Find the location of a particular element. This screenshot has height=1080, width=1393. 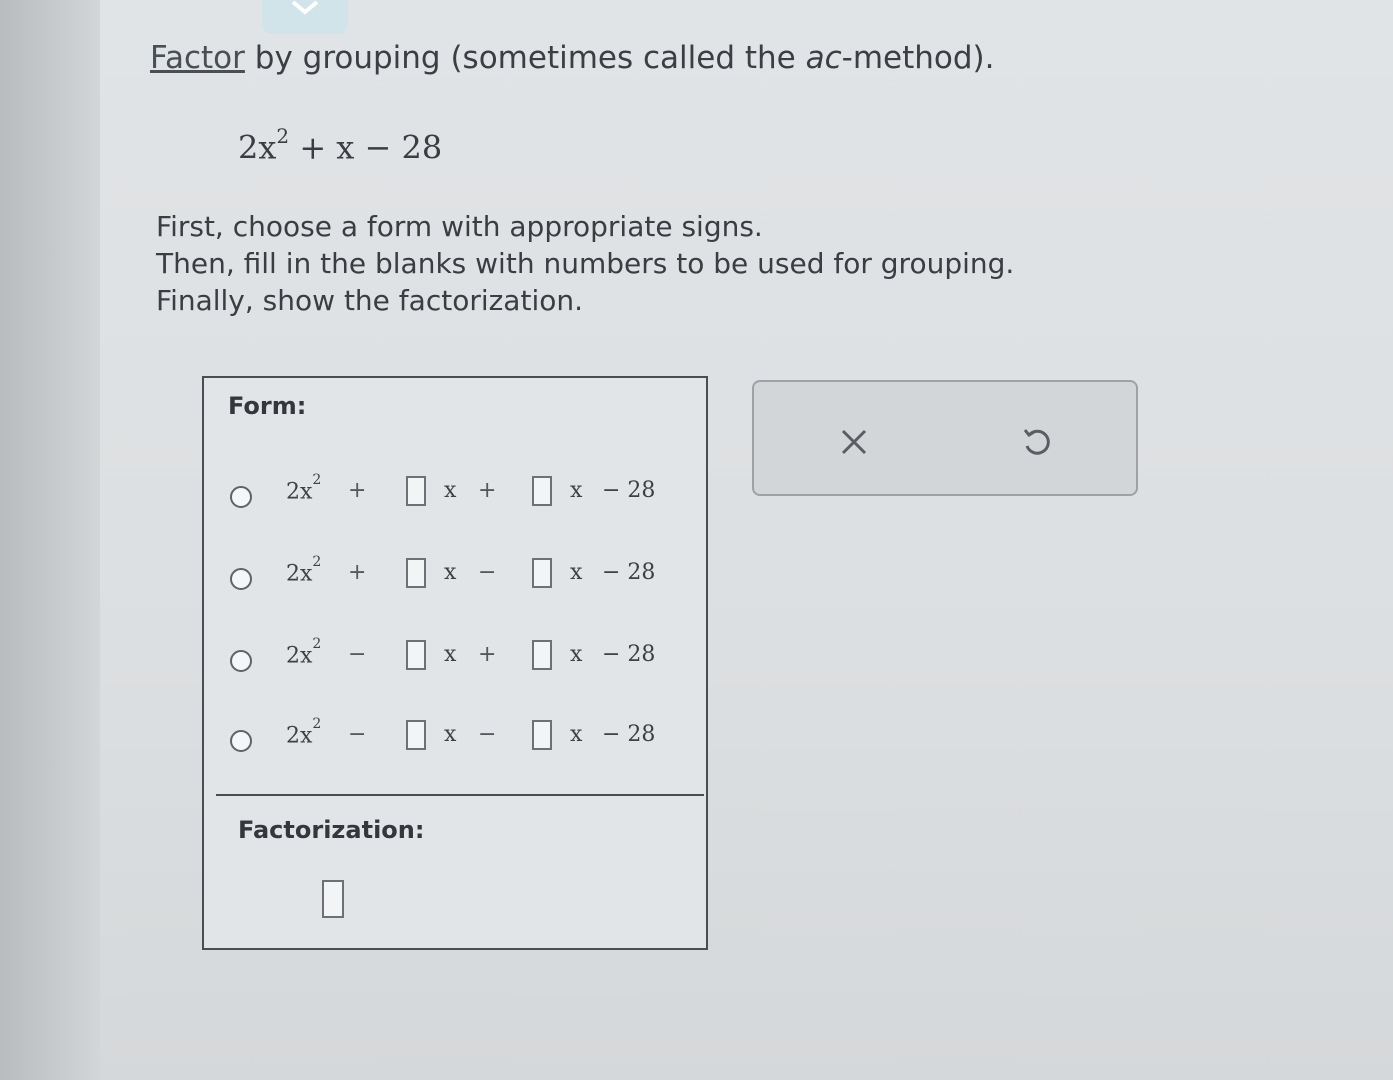

factor-link: Factor is located at coordinates (197, 58).